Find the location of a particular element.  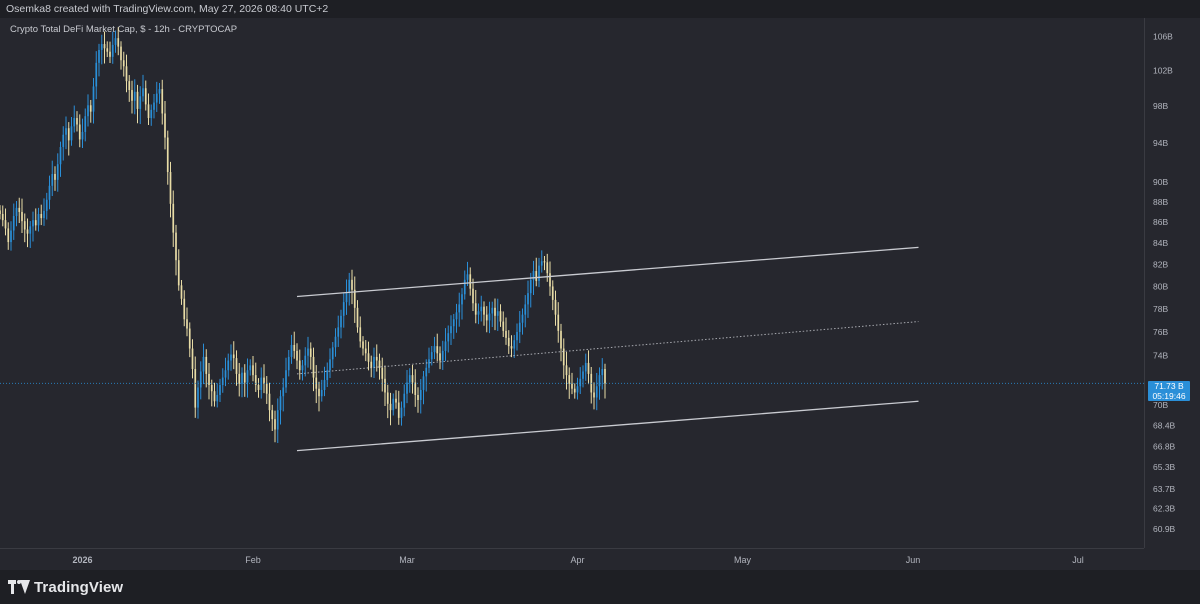

time-axis: 2026 Feb Mar Apr May Jun Jul is located at coordinates (572, 559).